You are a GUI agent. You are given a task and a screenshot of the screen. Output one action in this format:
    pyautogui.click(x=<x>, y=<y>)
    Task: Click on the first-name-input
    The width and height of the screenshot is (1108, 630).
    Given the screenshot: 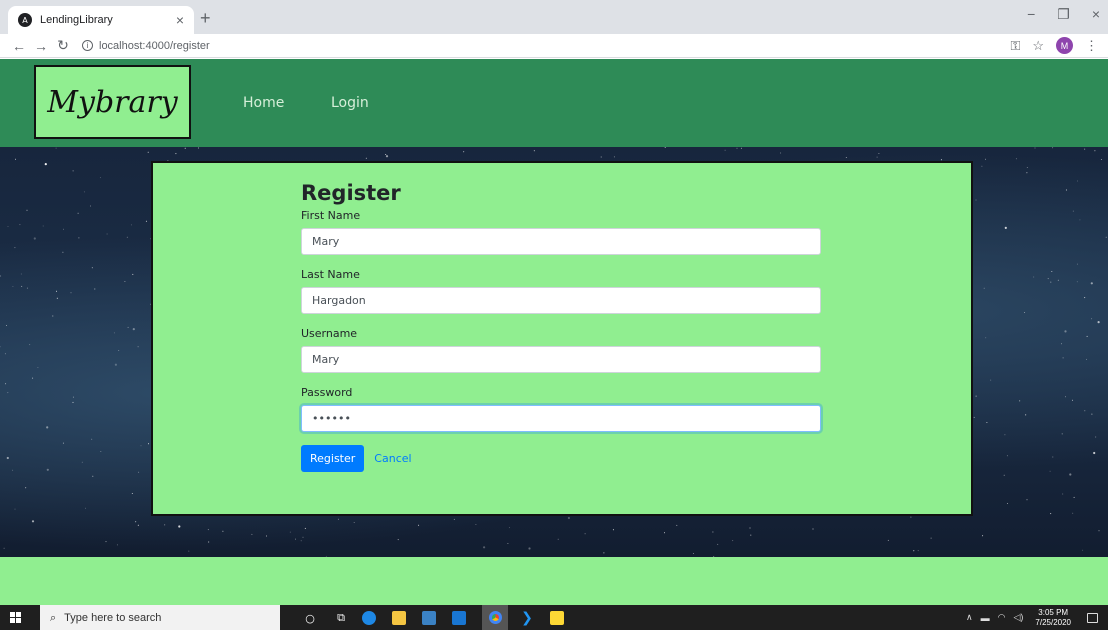 What is the action you would take?
    pyautogui.click(x=561, y=241)
    